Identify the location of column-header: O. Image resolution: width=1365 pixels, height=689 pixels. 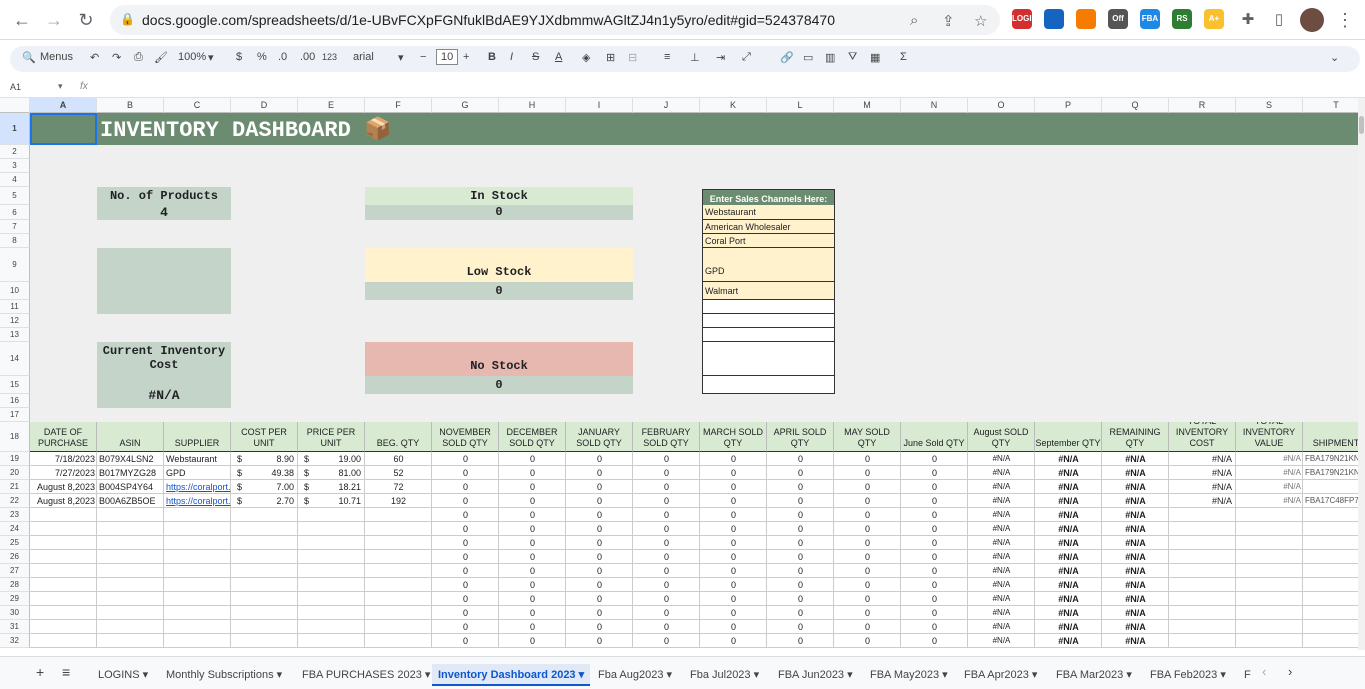
(1001, 105).